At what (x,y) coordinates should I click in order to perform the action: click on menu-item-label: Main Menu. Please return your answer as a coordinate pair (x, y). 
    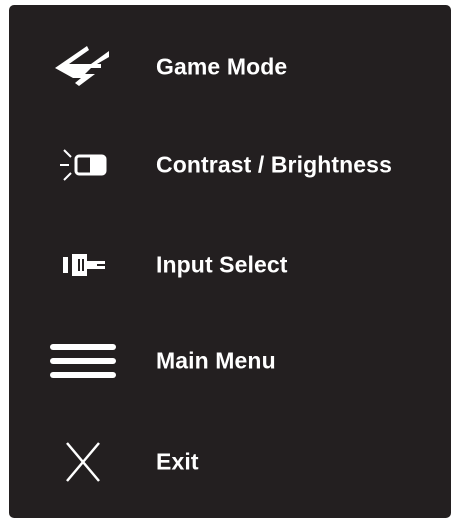
    Looking at the image, I should click on (216, 360).